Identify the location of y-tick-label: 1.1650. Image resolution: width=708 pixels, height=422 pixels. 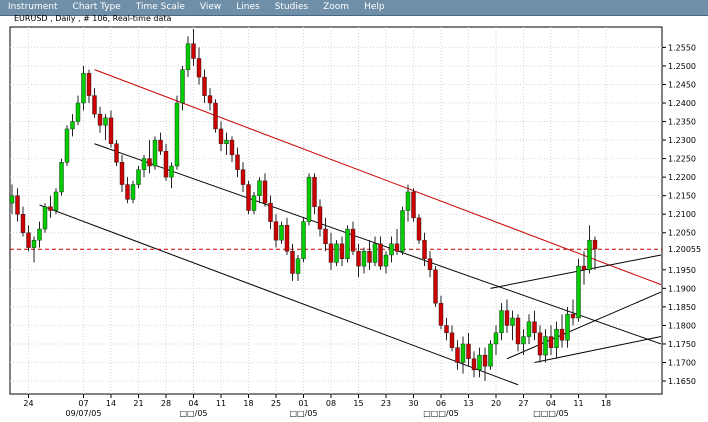
(682, 381).